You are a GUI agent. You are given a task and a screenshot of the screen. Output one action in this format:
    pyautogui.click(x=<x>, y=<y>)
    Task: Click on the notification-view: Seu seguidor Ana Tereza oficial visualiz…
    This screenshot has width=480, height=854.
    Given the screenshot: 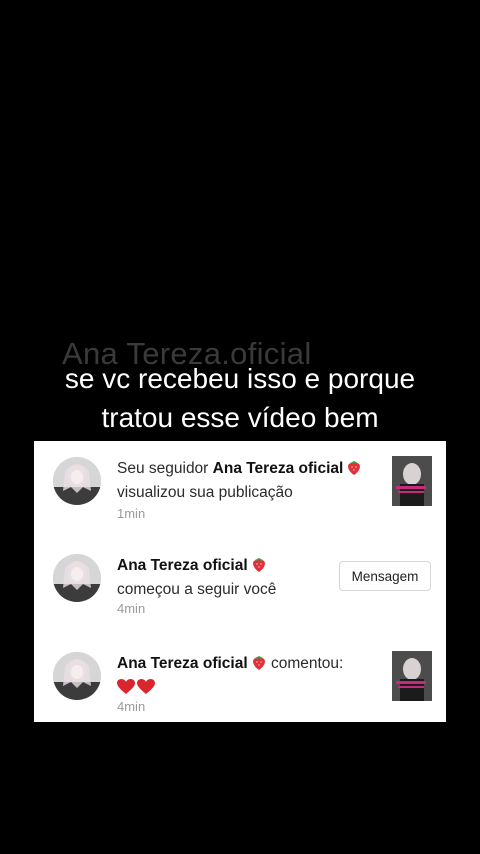 What is the action you would take?
    pyautogui.click(x=240, y=497)
    